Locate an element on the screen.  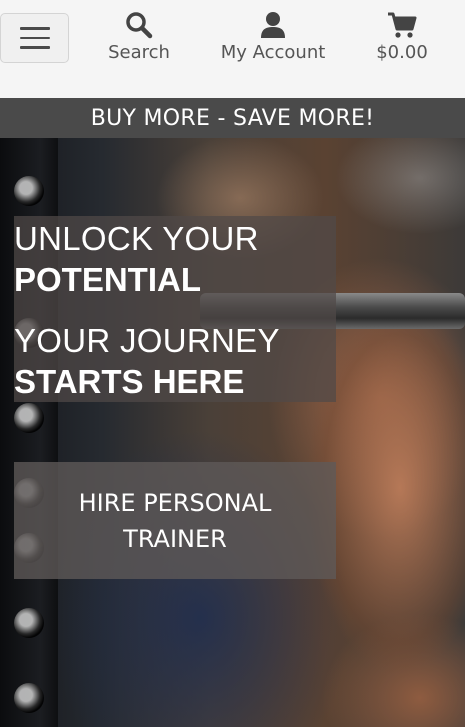
top-navigation: Search My Account $0.00 is located at coordinates (232, 49).